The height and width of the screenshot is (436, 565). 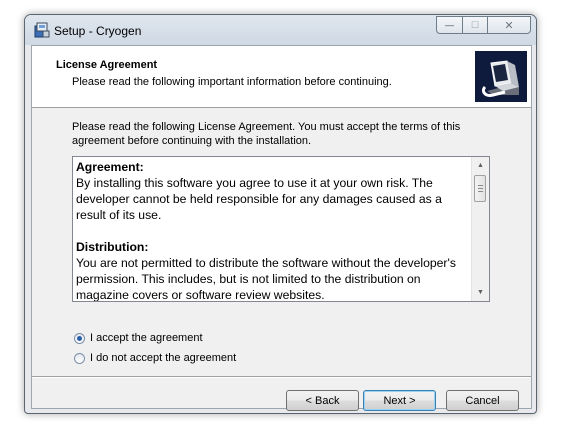 What do you see at coordinates (79, 338) in the screenshot?
I see `accept-radio` at bounding box center [79, 338].